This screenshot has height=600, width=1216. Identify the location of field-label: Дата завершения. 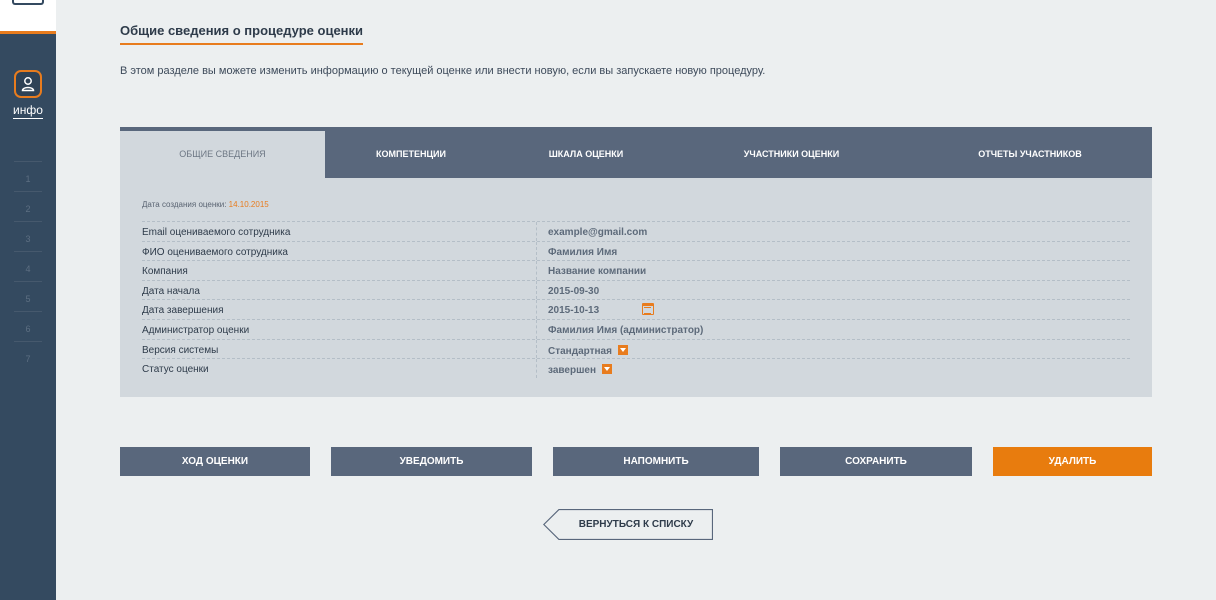
(183, 311).